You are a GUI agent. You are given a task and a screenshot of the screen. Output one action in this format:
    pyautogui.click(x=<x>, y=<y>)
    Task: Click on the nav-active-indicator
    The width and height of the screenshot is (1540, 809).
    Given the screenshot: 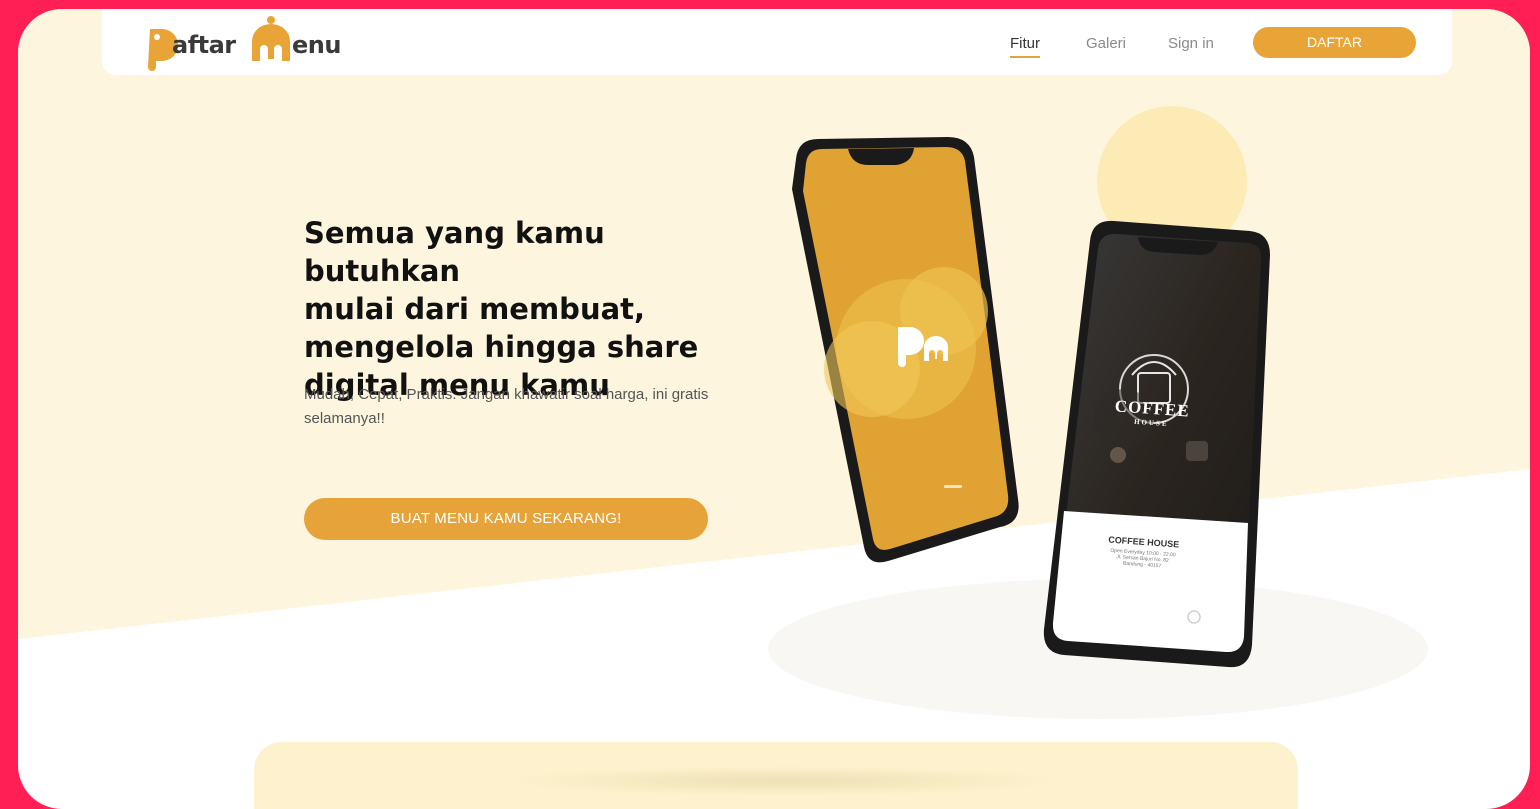 What is the action you would take?
    pyautogui.click(x=1025, y=57)
    